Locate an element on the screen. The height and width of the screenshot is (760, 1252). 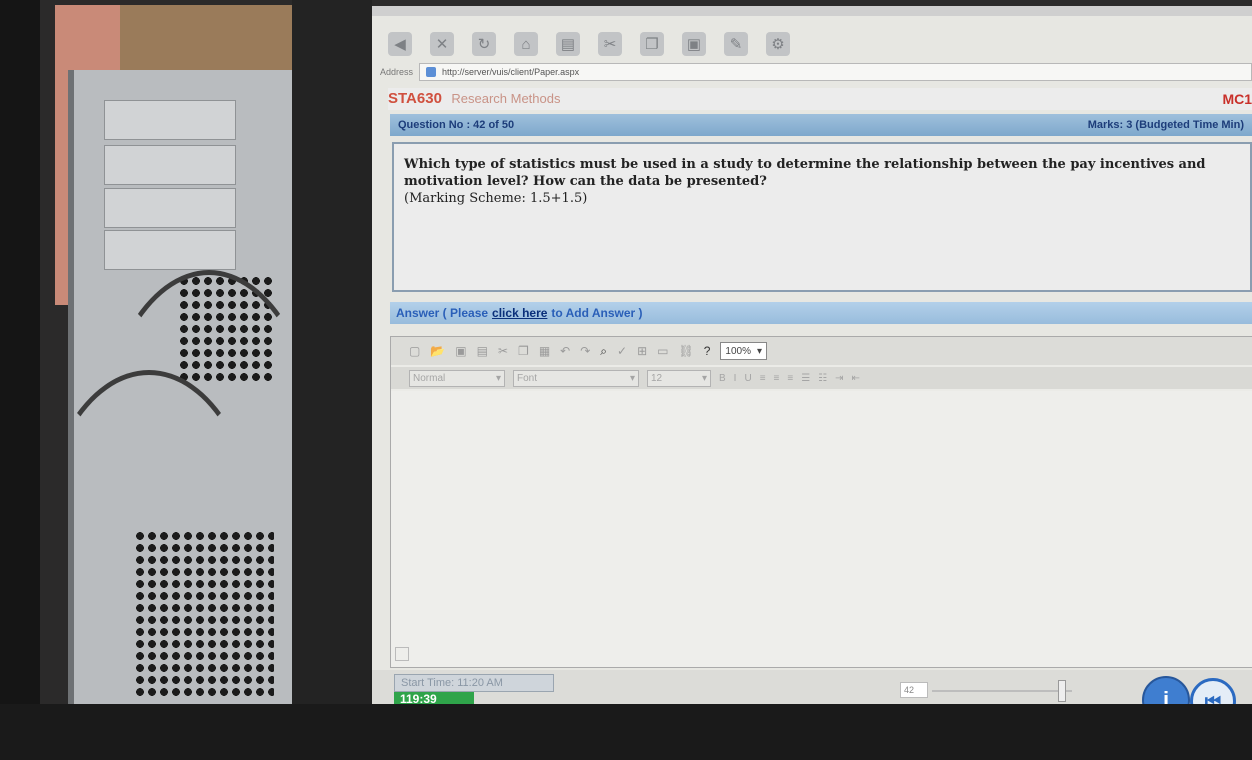
stop-icon: ✕ is located at coordinates (442, 44).